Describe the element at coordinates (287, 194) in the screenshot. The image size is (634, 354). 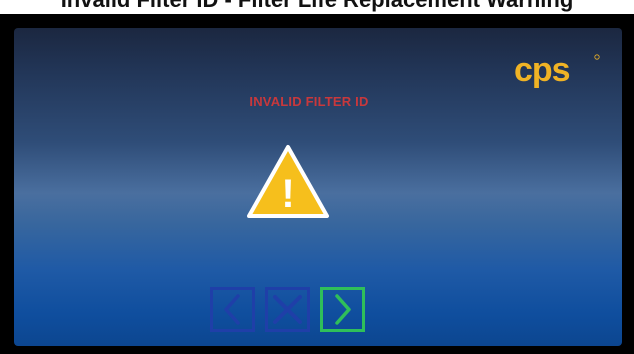
I see `warning-exclamation: !` at that location.